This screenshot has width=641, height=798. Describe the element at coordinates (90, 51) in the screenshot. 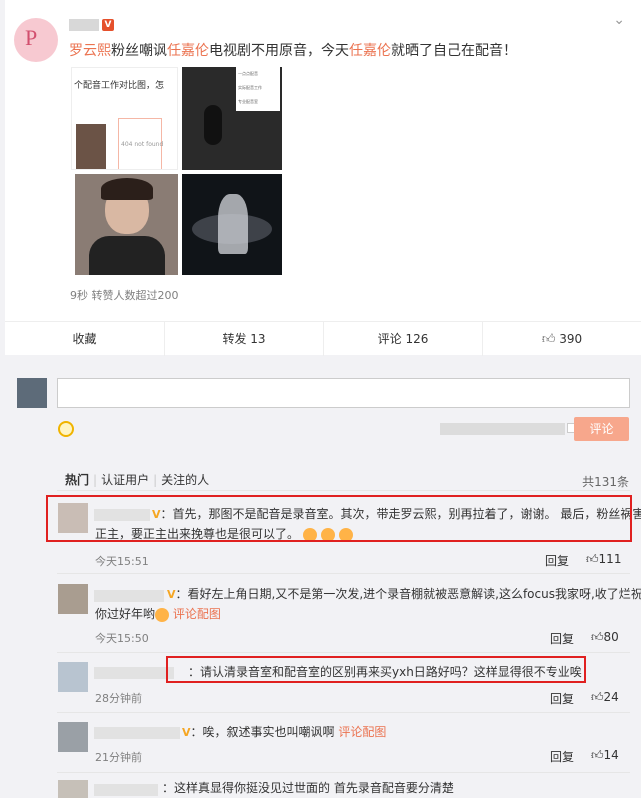

I see `hashtag-link-luoyunxi: 罗云熙` at that location.